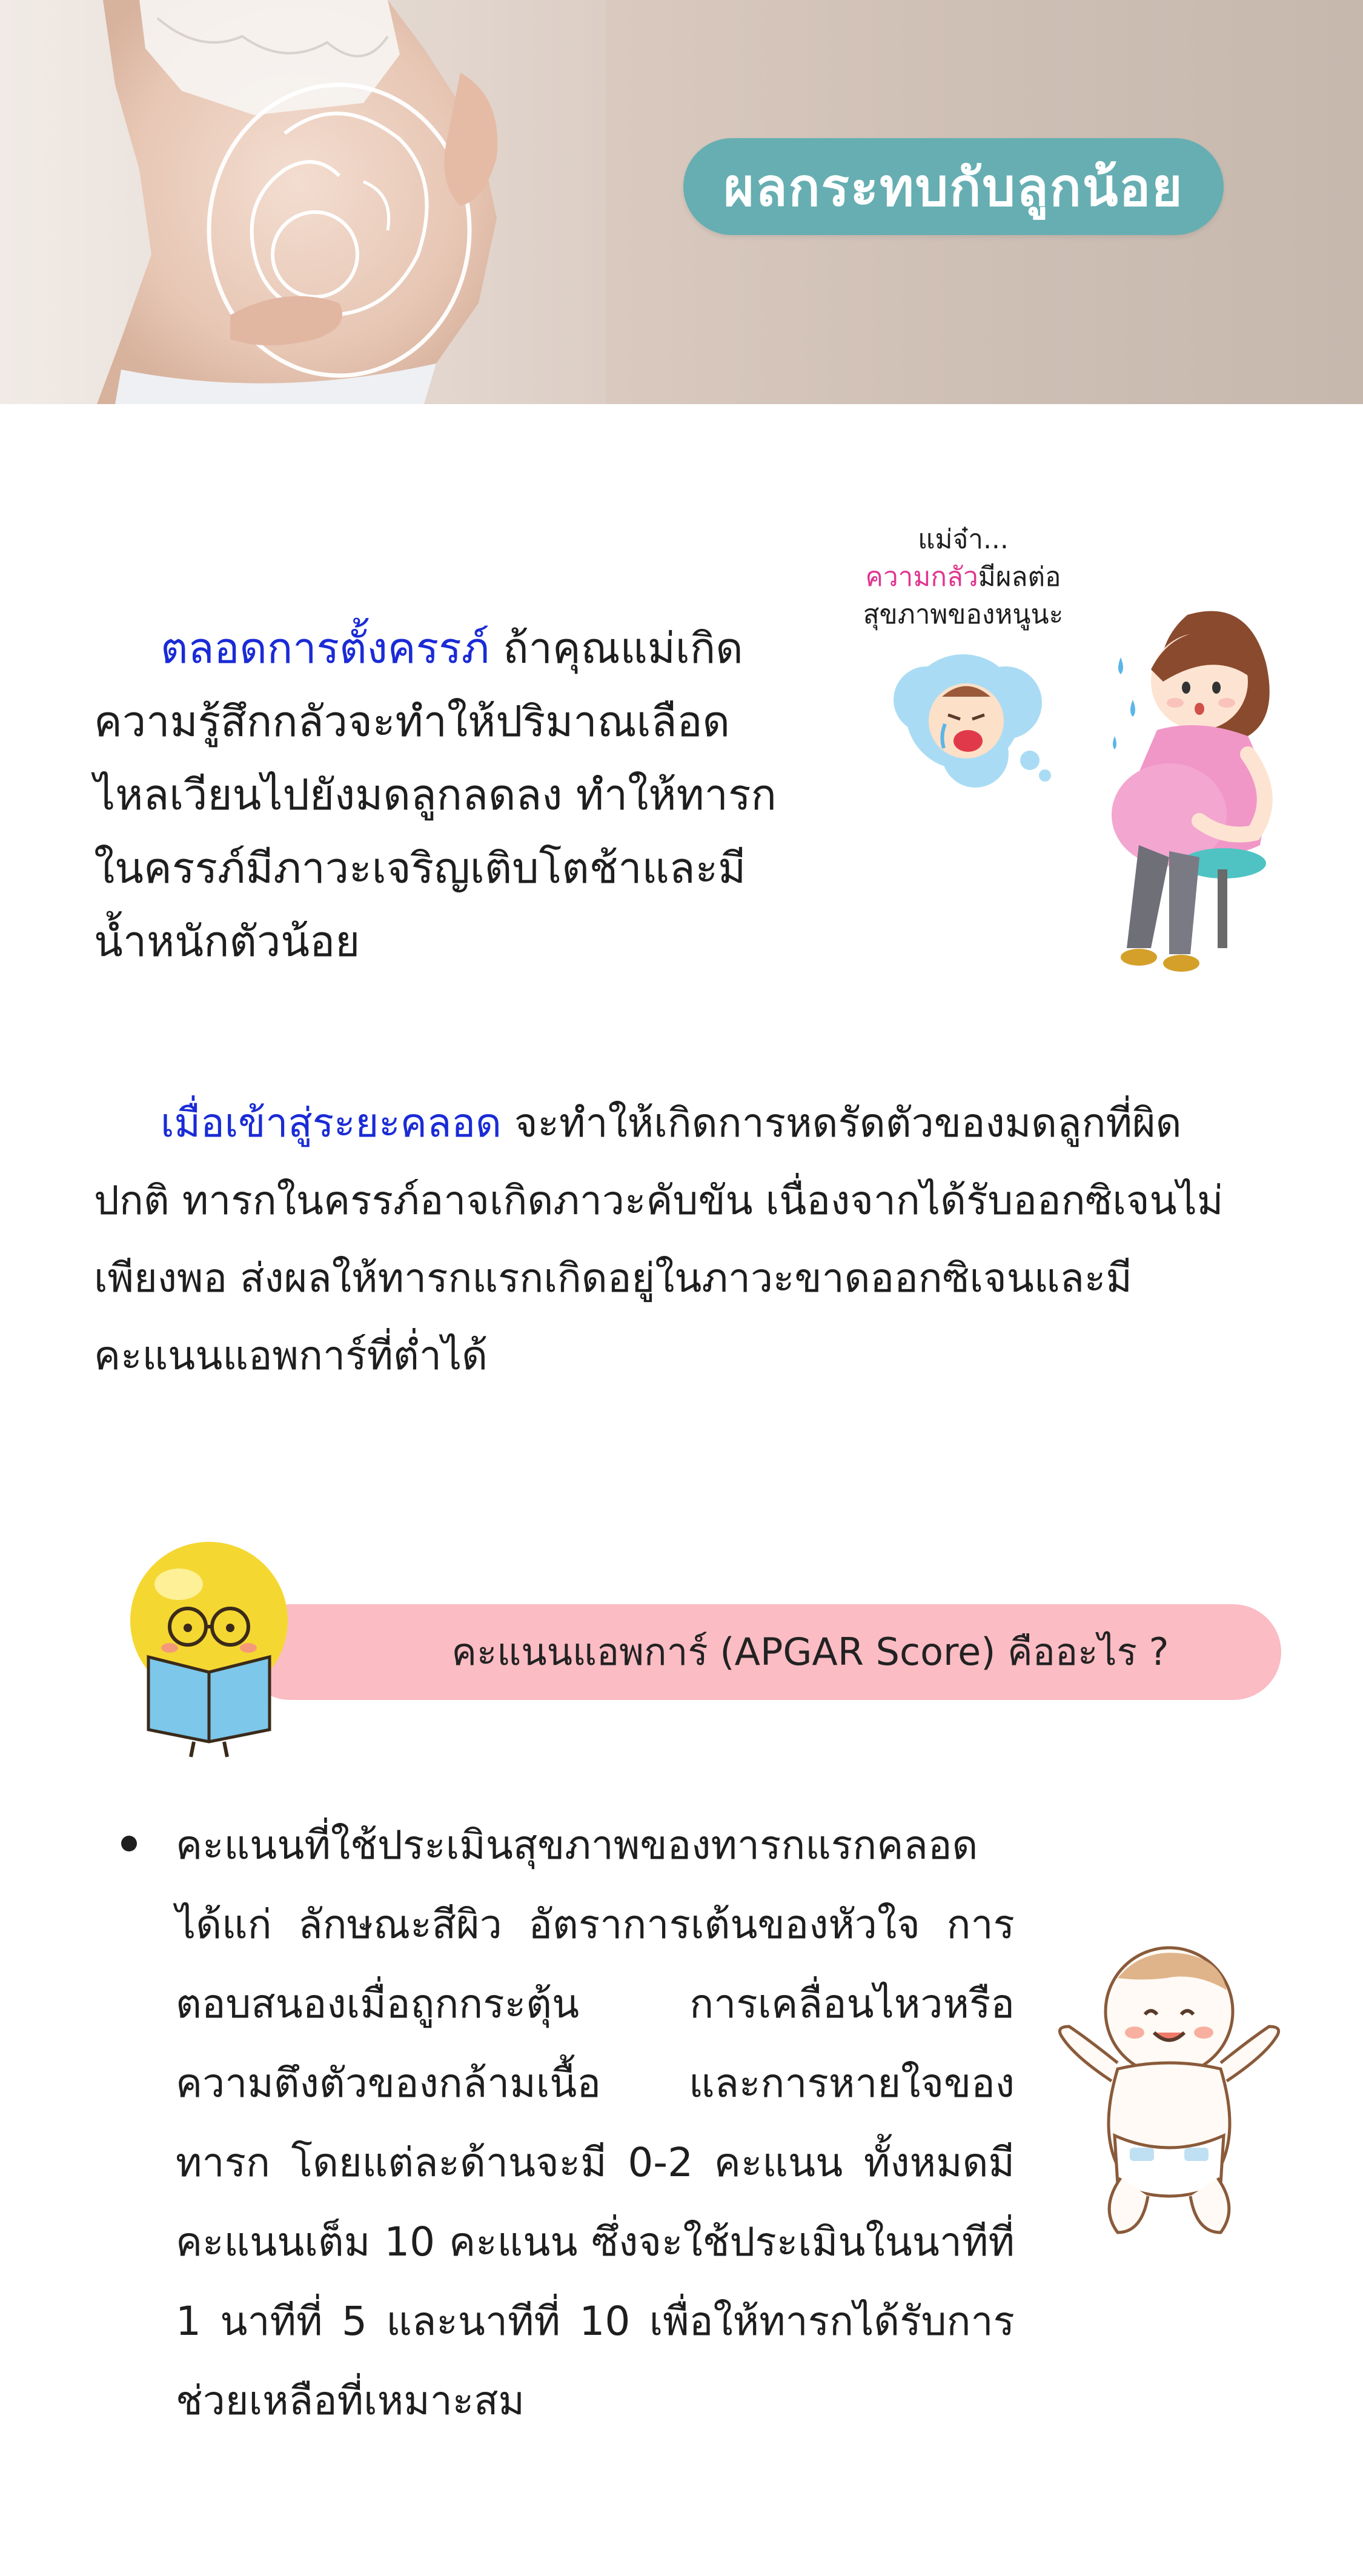 The width and height of the screenshot is (1363, 2576). Describe the element at coordinates (303, 202) in the screenshot. I see `pregnant-belly-photo` at that location.